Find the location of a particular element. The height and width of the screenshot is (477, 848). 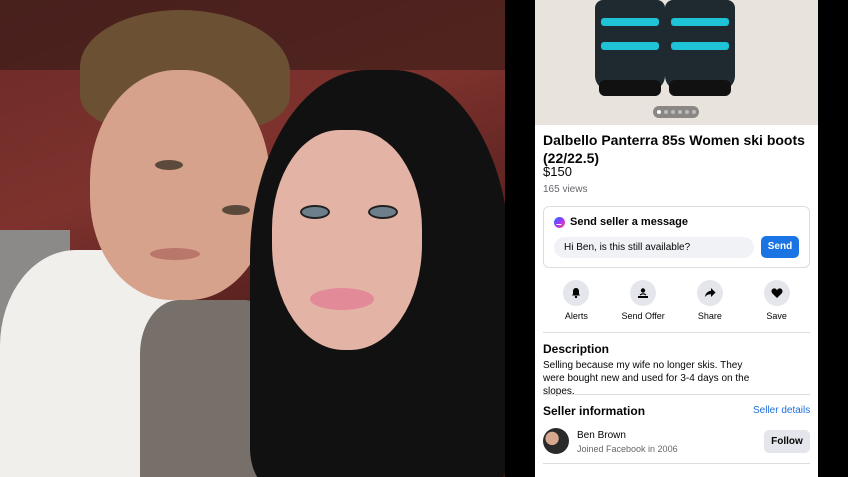

photo-woman-face is located at coordinates (347, 240).